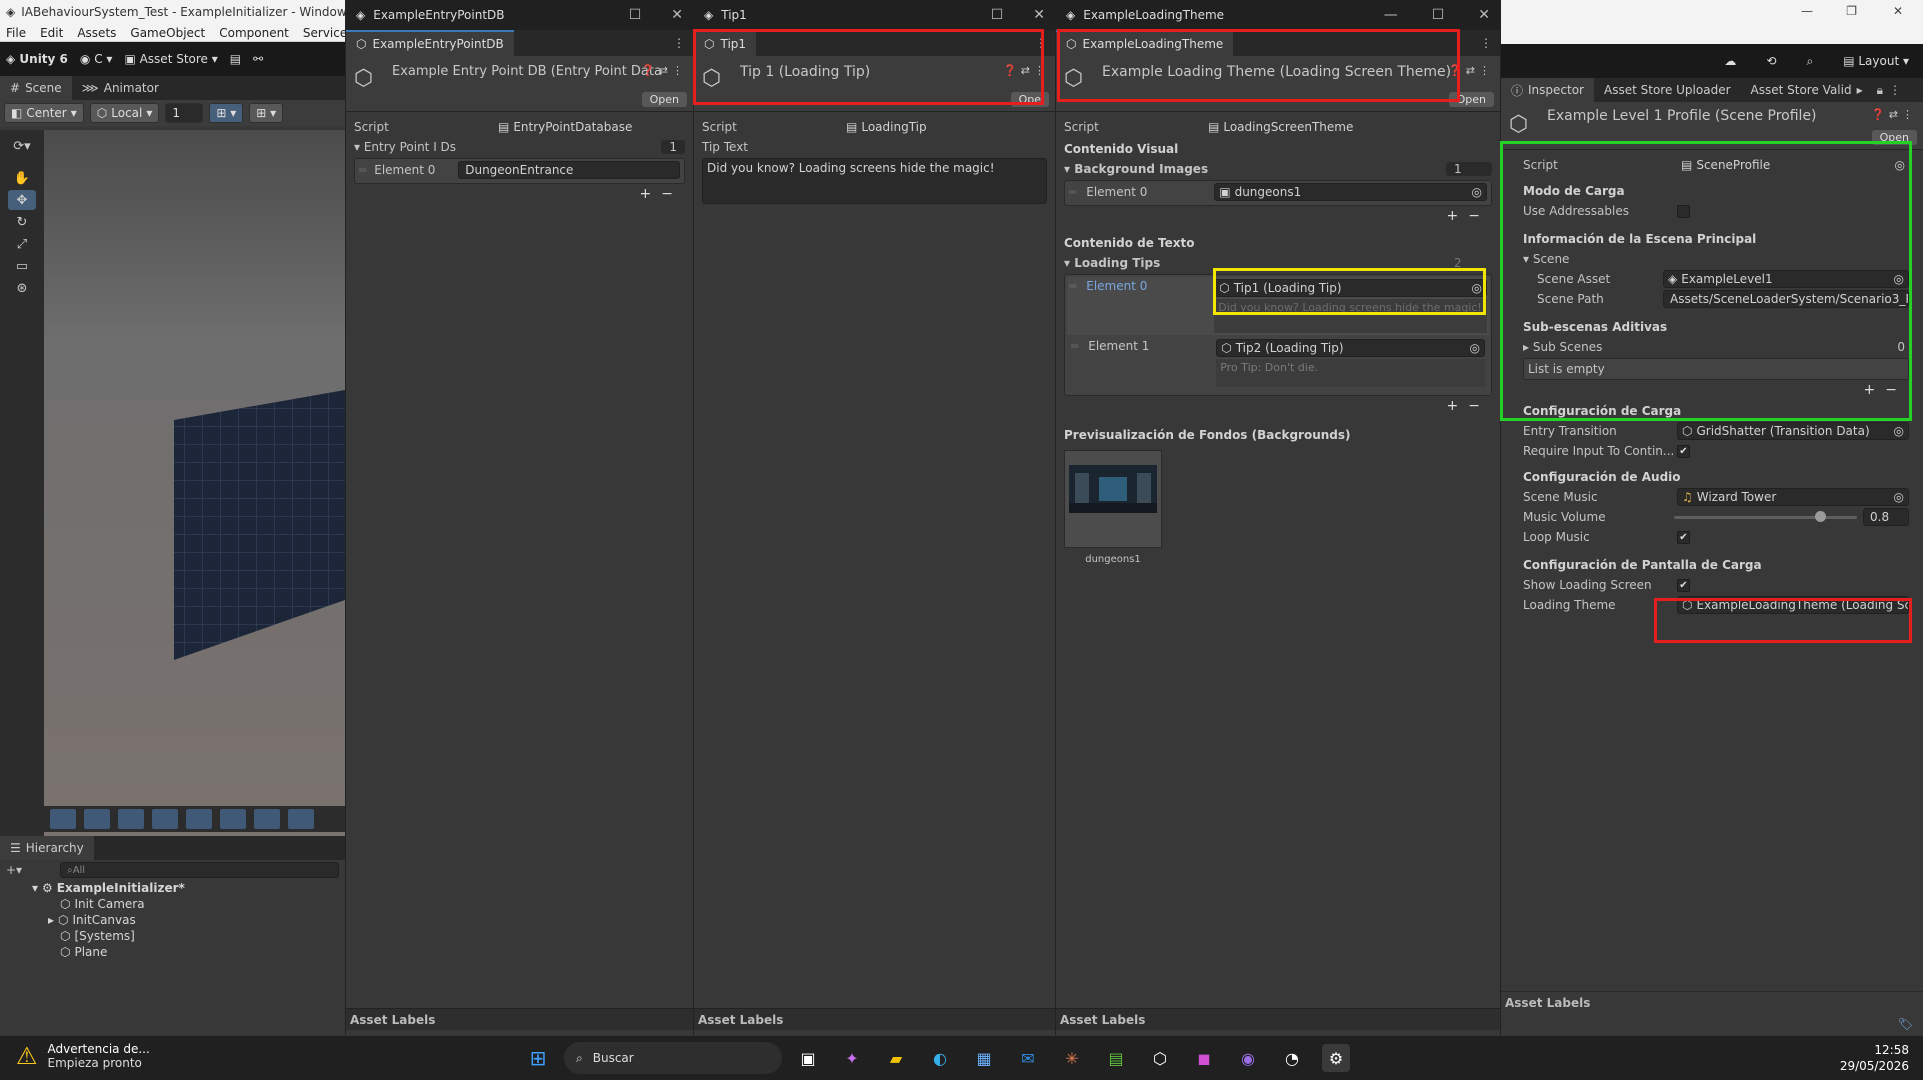 This screenshot has width=1923, height=1080. What do you see at coordinates (22, 146) in the screenshot?
I see `orbit-icon: ⟳▾` at bounding box center [22, 146].